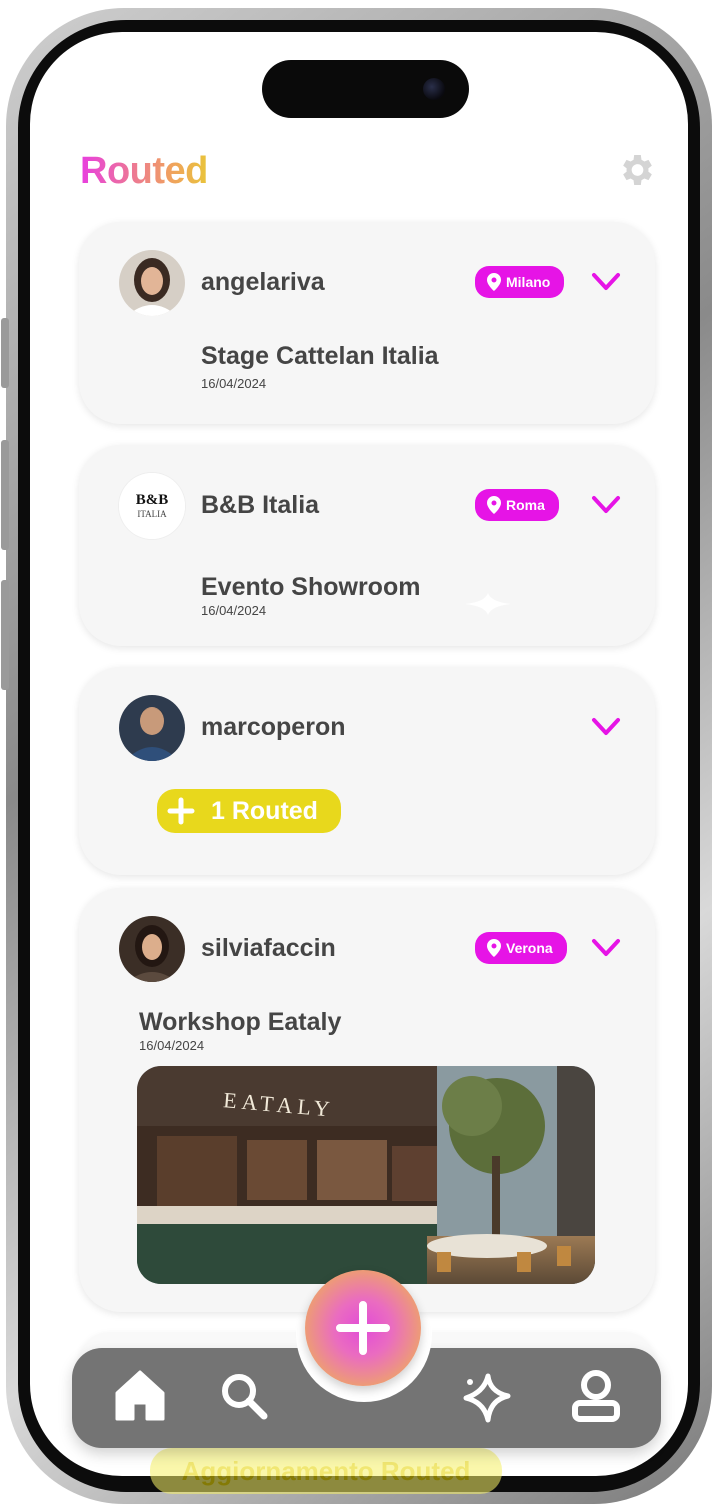  Describe the element at coordinates (596, 1396) in the screenshot. I see `profile-icon` at that location.